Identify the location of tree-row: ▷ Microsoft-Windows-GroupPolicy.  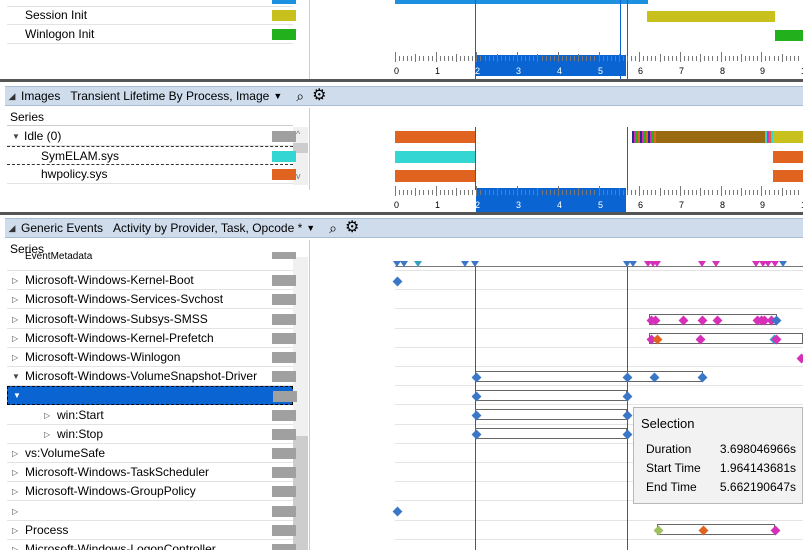
(151, 491).